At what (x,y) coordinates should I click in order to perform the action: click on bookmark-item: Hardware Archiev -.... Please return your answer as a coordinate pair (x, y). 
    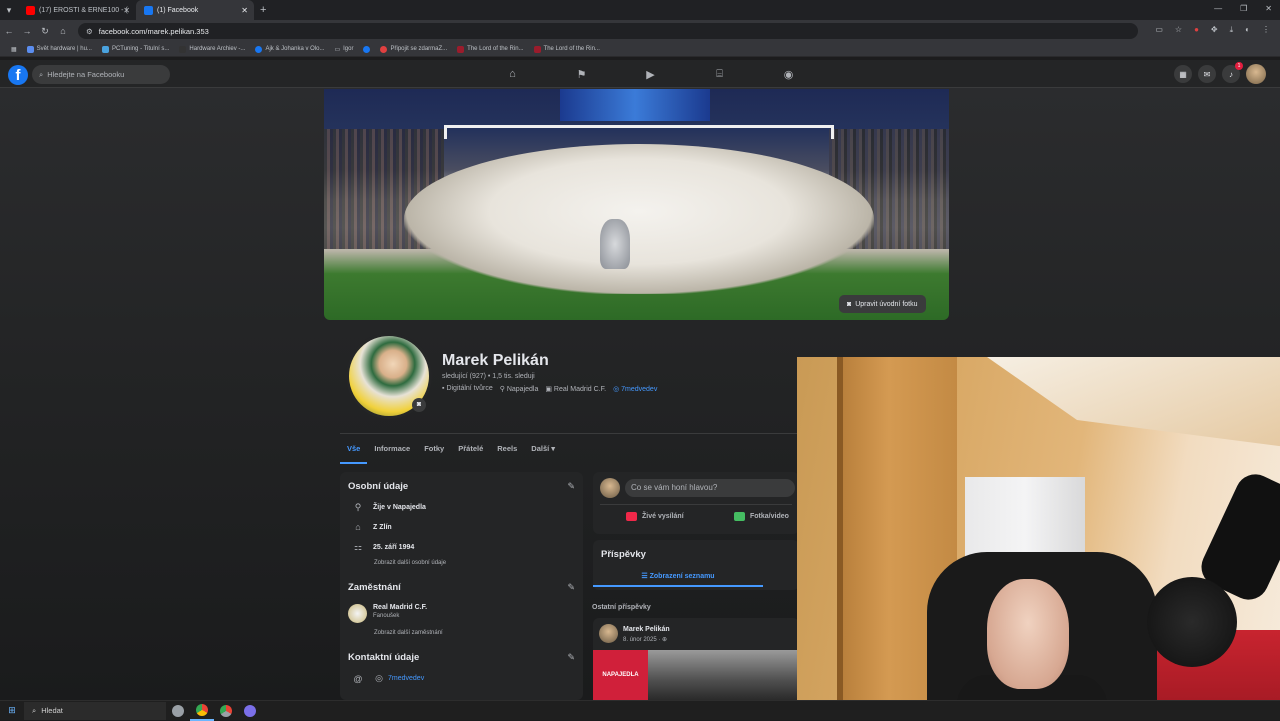
    Looking at the image, I should click on (212, 49).